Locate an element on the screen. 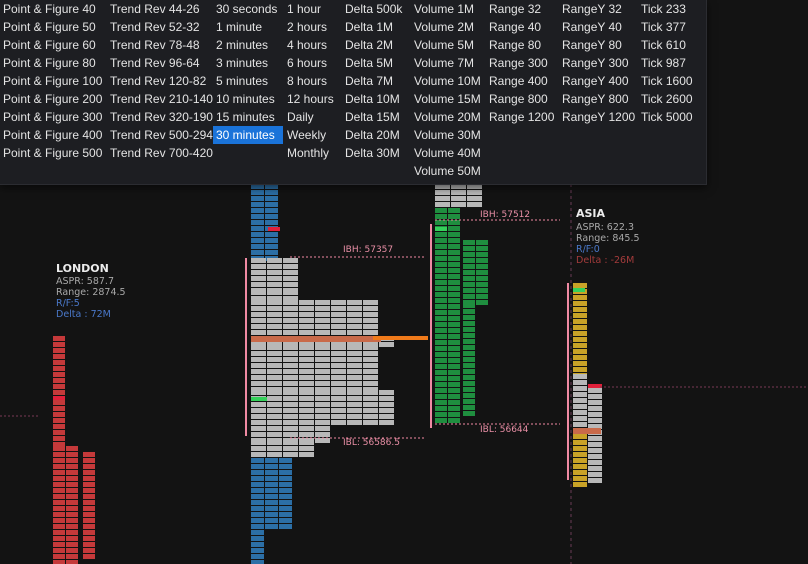 This screenshot has height=564, width=808. menu-item-delta-30m: Delta 30M is located at coordinates (376, 153).